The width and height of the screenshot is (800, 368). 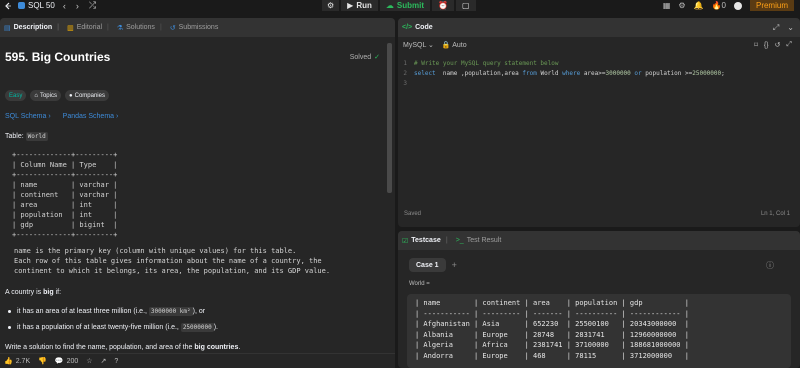 What do you see at coordinates (699, 5) in the screenshot?
I see `notifications-bell-icon: 🔔` at bounding box center [699, 5].